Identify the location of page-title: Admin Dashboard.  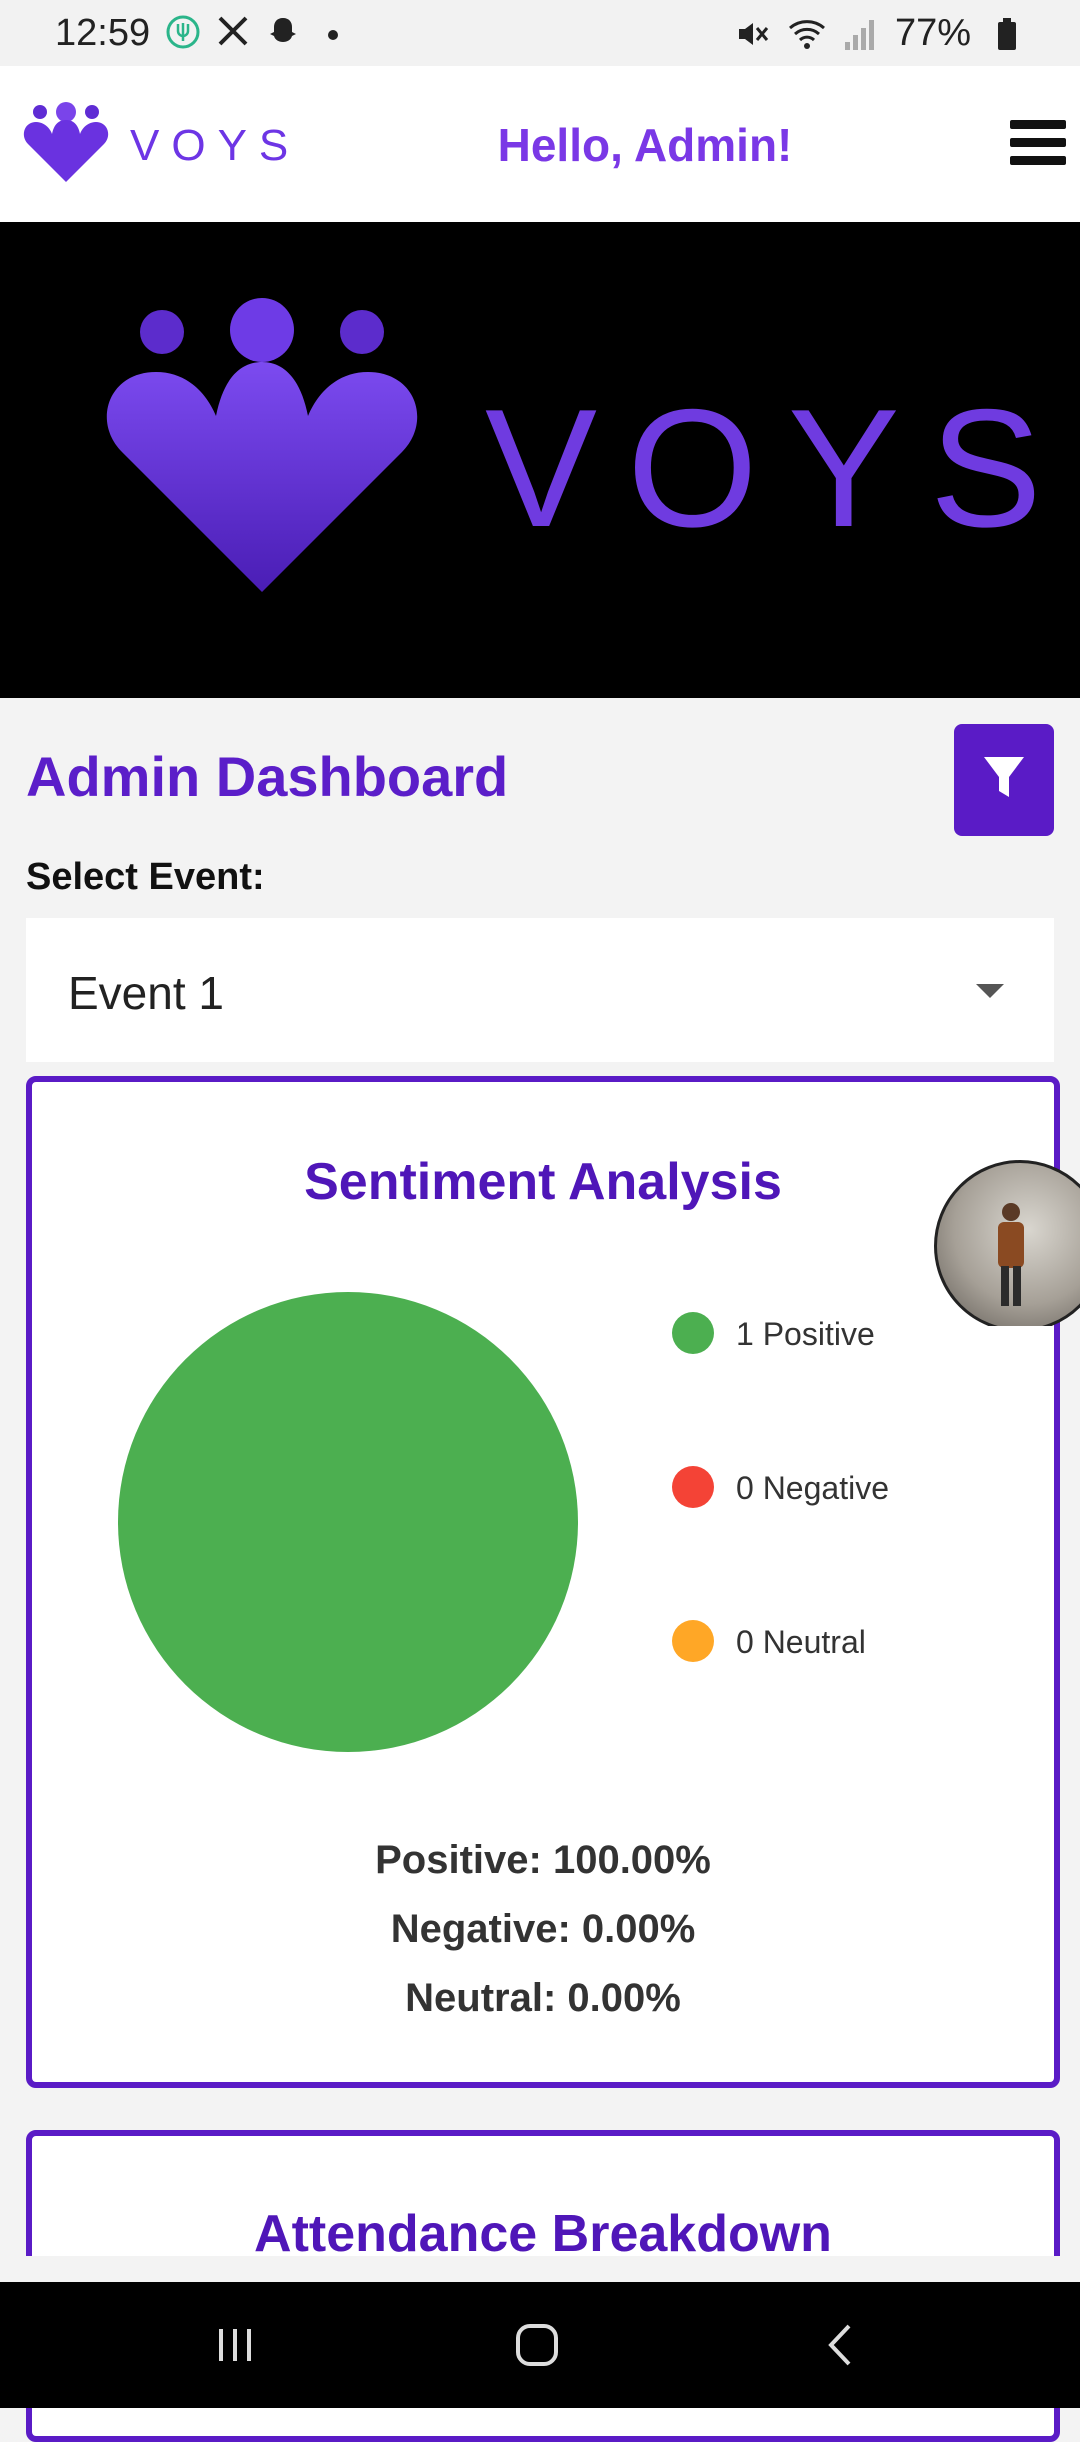
(267, 776).